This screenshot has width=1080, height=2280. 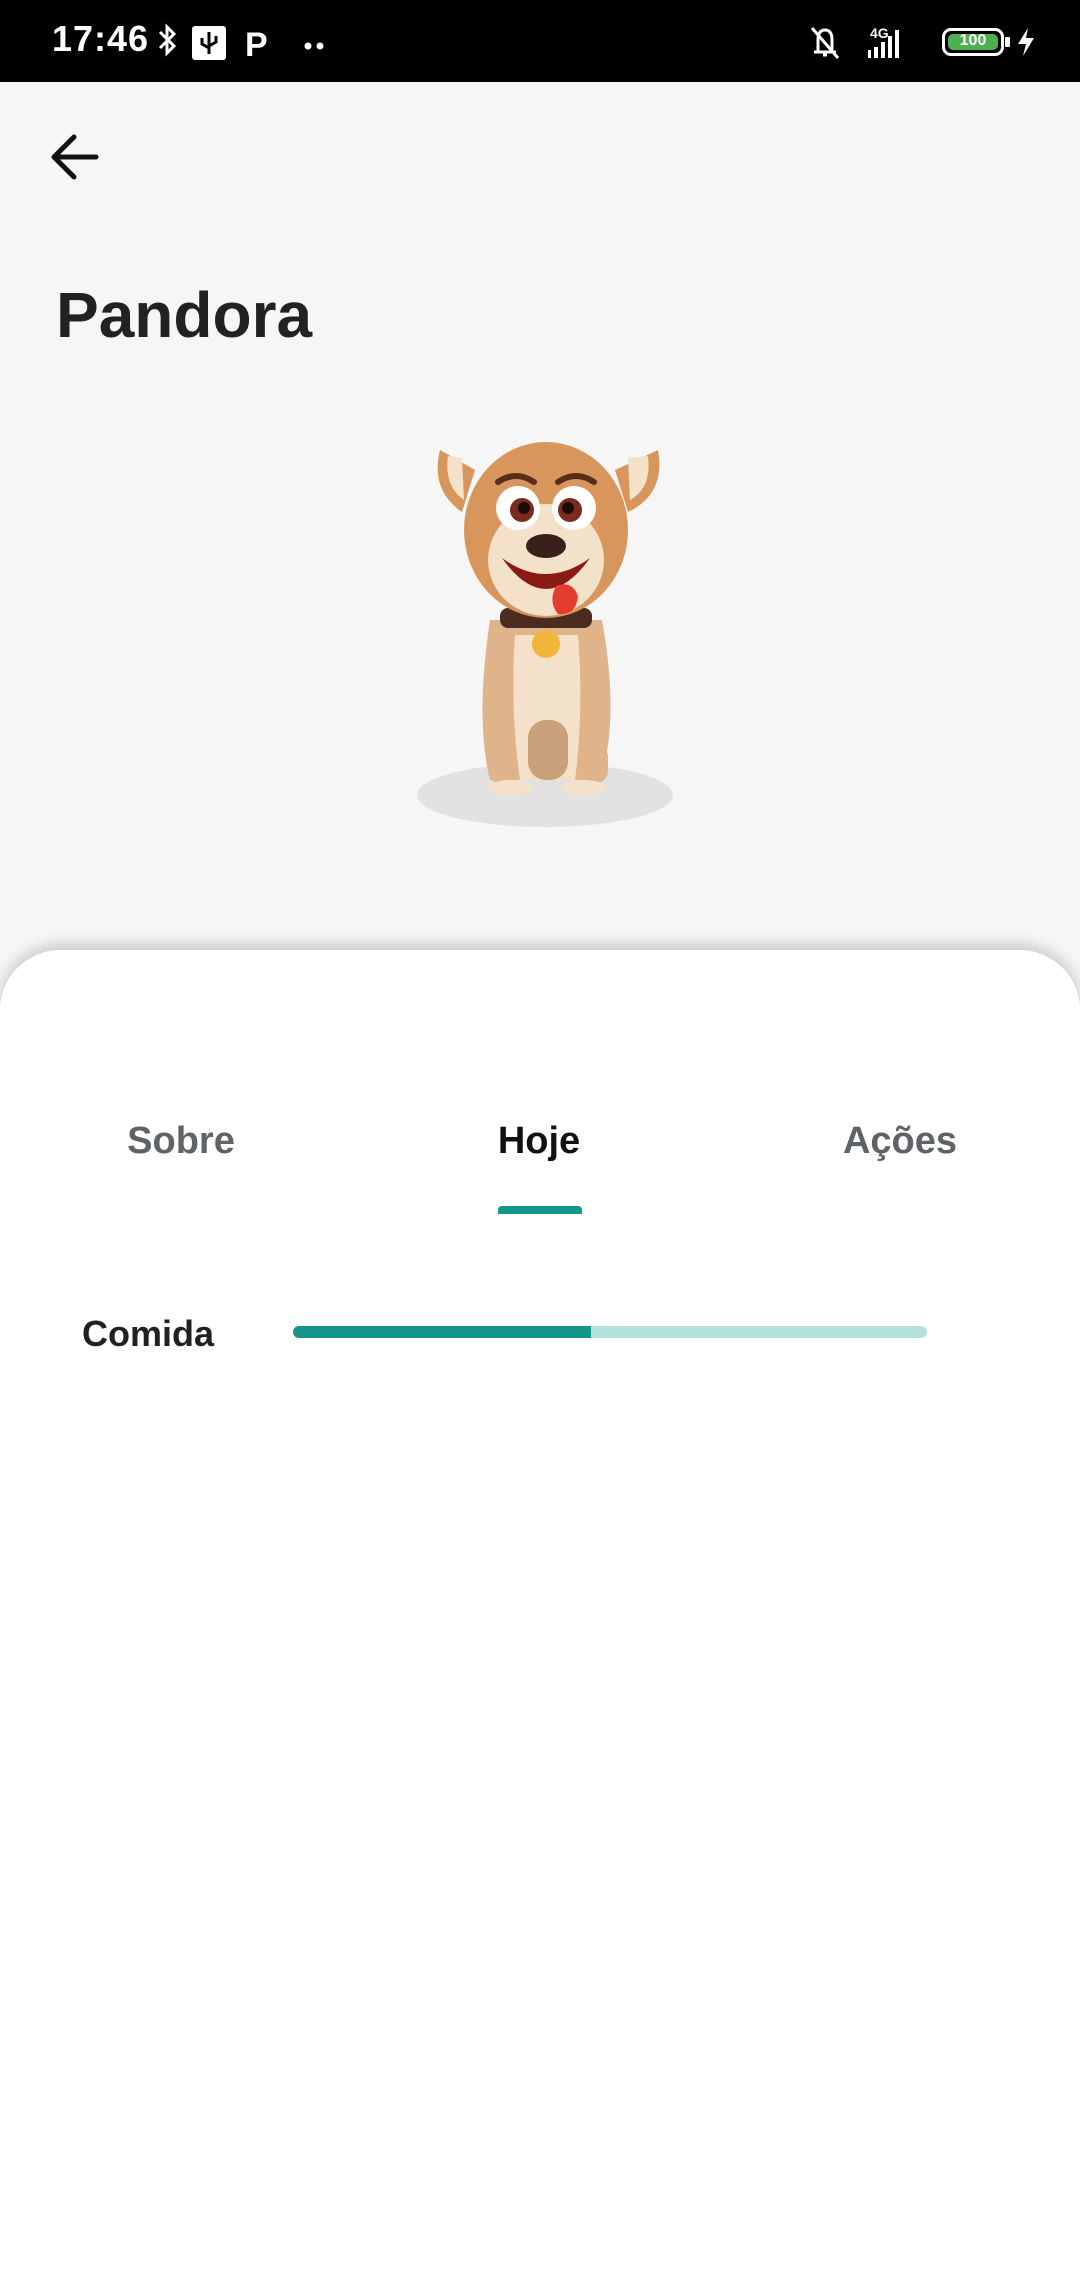 I want to click on charging-icon, so click(x=1026, y=42).